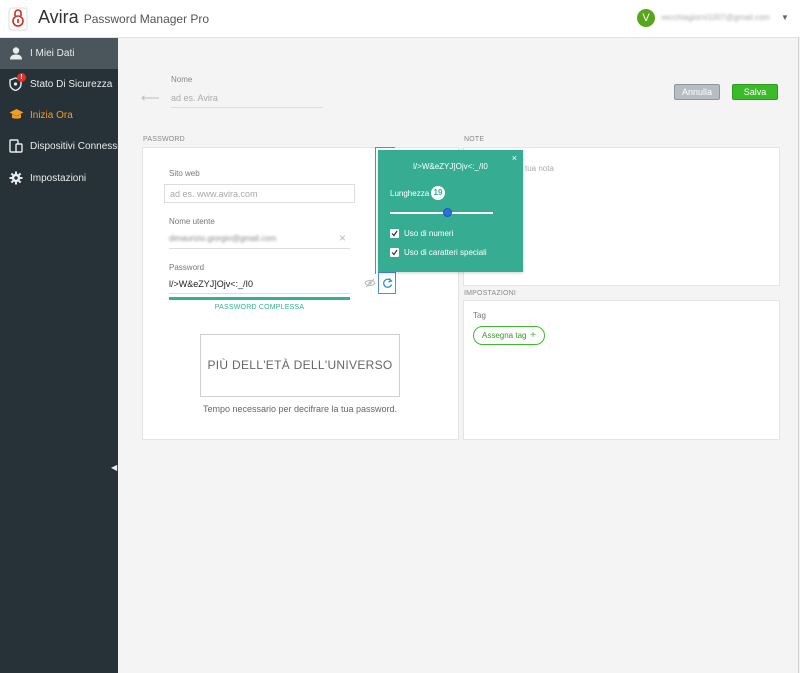  What do you see at coordinates (429, 233) in the screenshot?
I see `use-numbers-label: Uso di numeri` at bounding box center [429, 233].